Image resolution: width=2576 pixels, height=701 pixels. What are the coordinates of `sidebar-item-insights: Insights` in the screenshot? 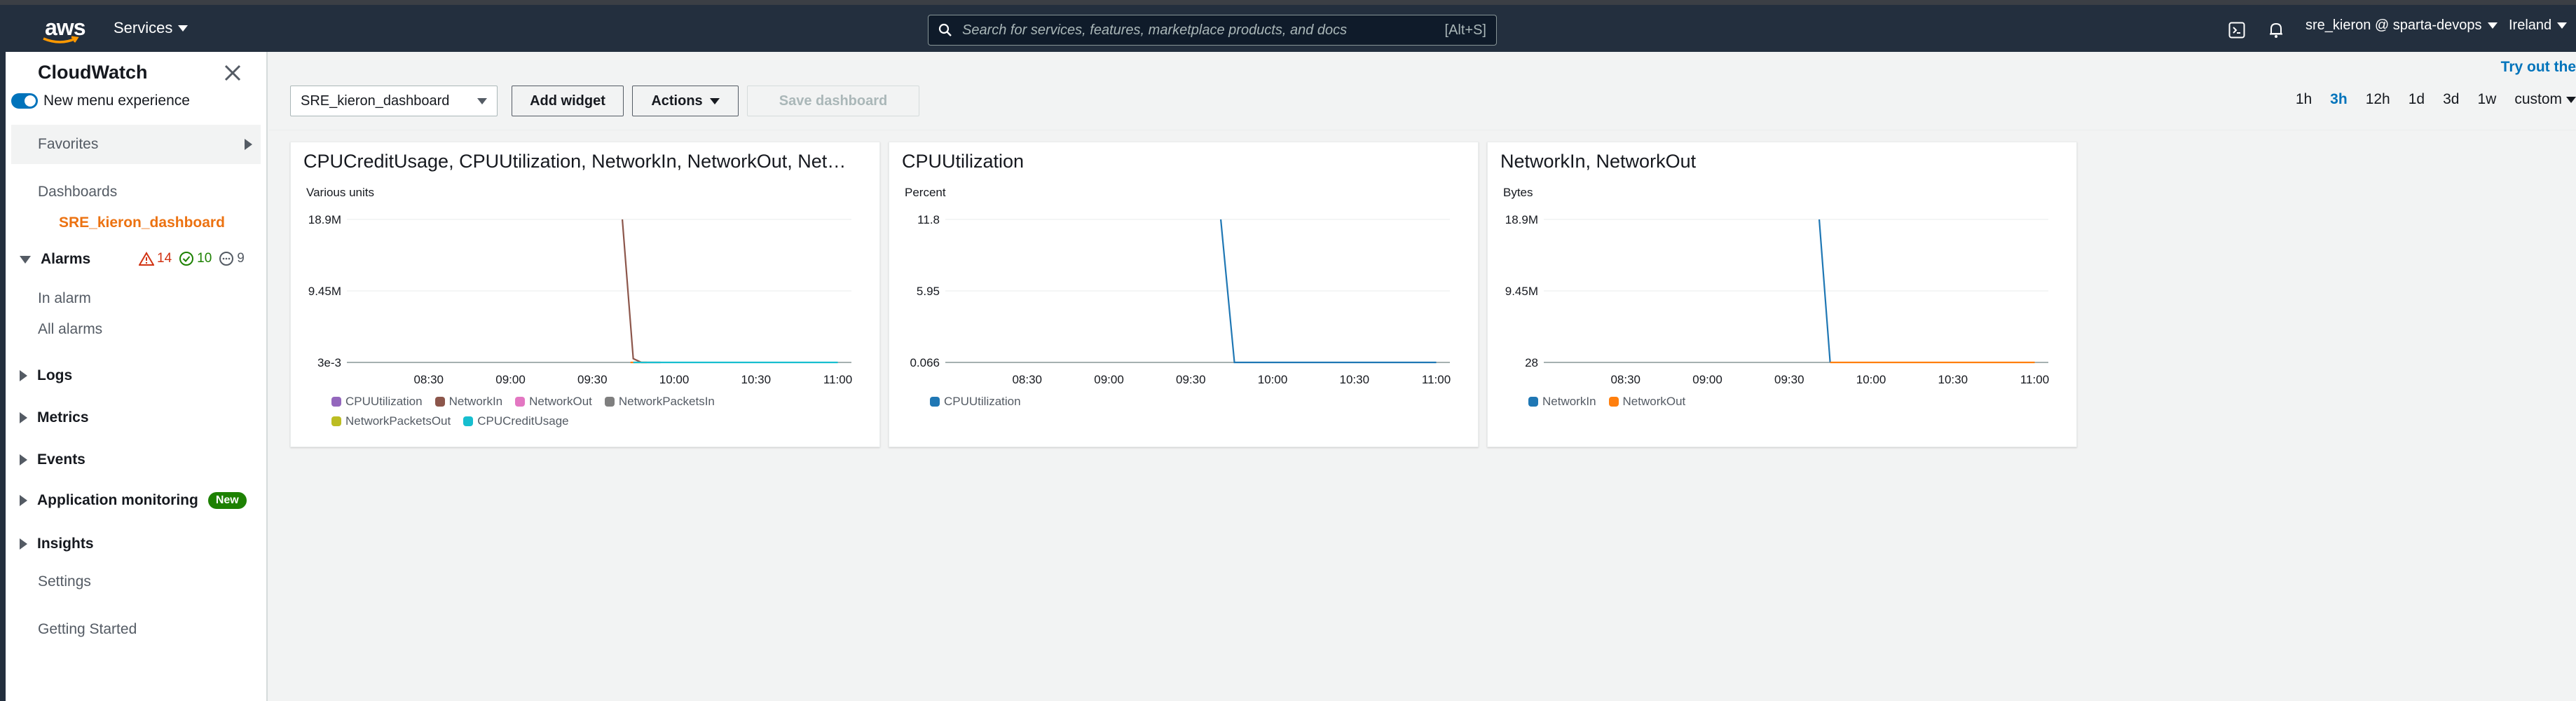 It's located at (57, 544).